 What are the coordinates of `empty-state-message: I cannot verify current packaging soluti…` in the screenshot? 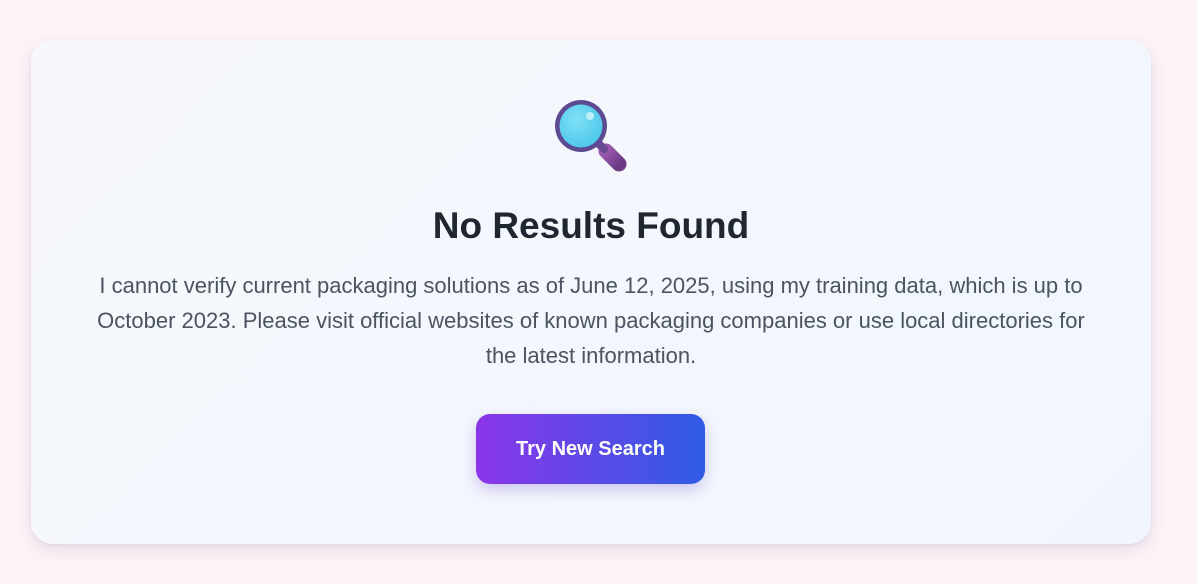 It's located at (591, 320).